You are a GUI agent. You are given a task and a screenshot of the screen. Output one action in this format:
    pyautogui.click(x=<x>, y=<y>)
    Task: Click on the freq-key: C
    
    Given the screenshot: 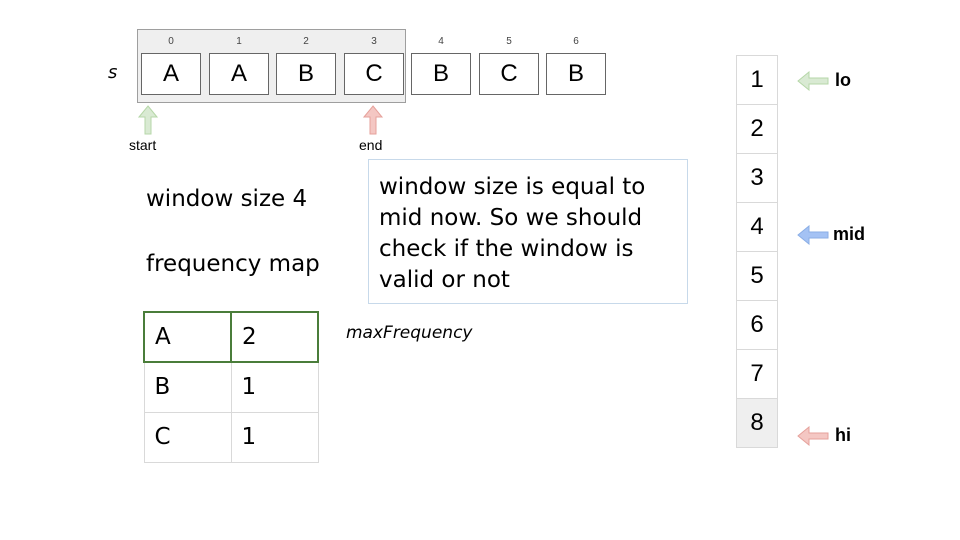 What is the action you would take?
    pyautogui.click(x=187, y=437)
    